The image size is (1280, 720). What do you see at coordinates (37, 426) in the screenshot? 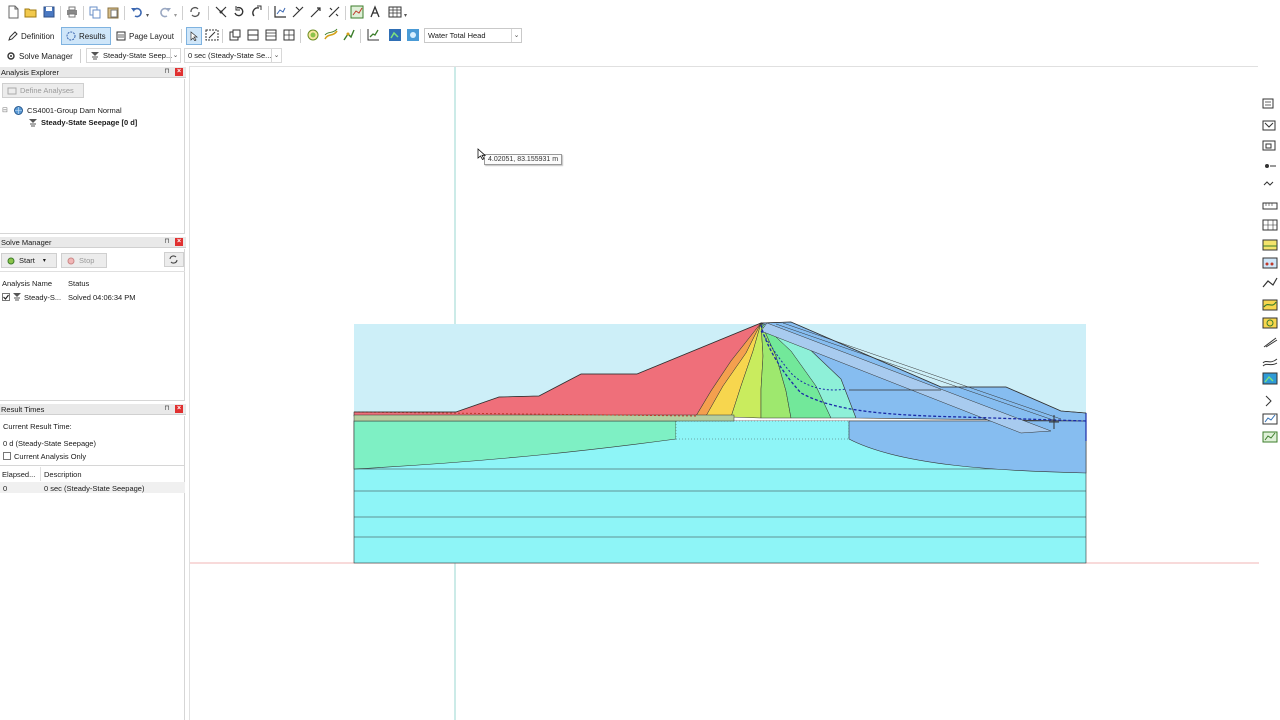
I see `current-result-time-label: Current Result Time:` at bounding box center [37, 426].